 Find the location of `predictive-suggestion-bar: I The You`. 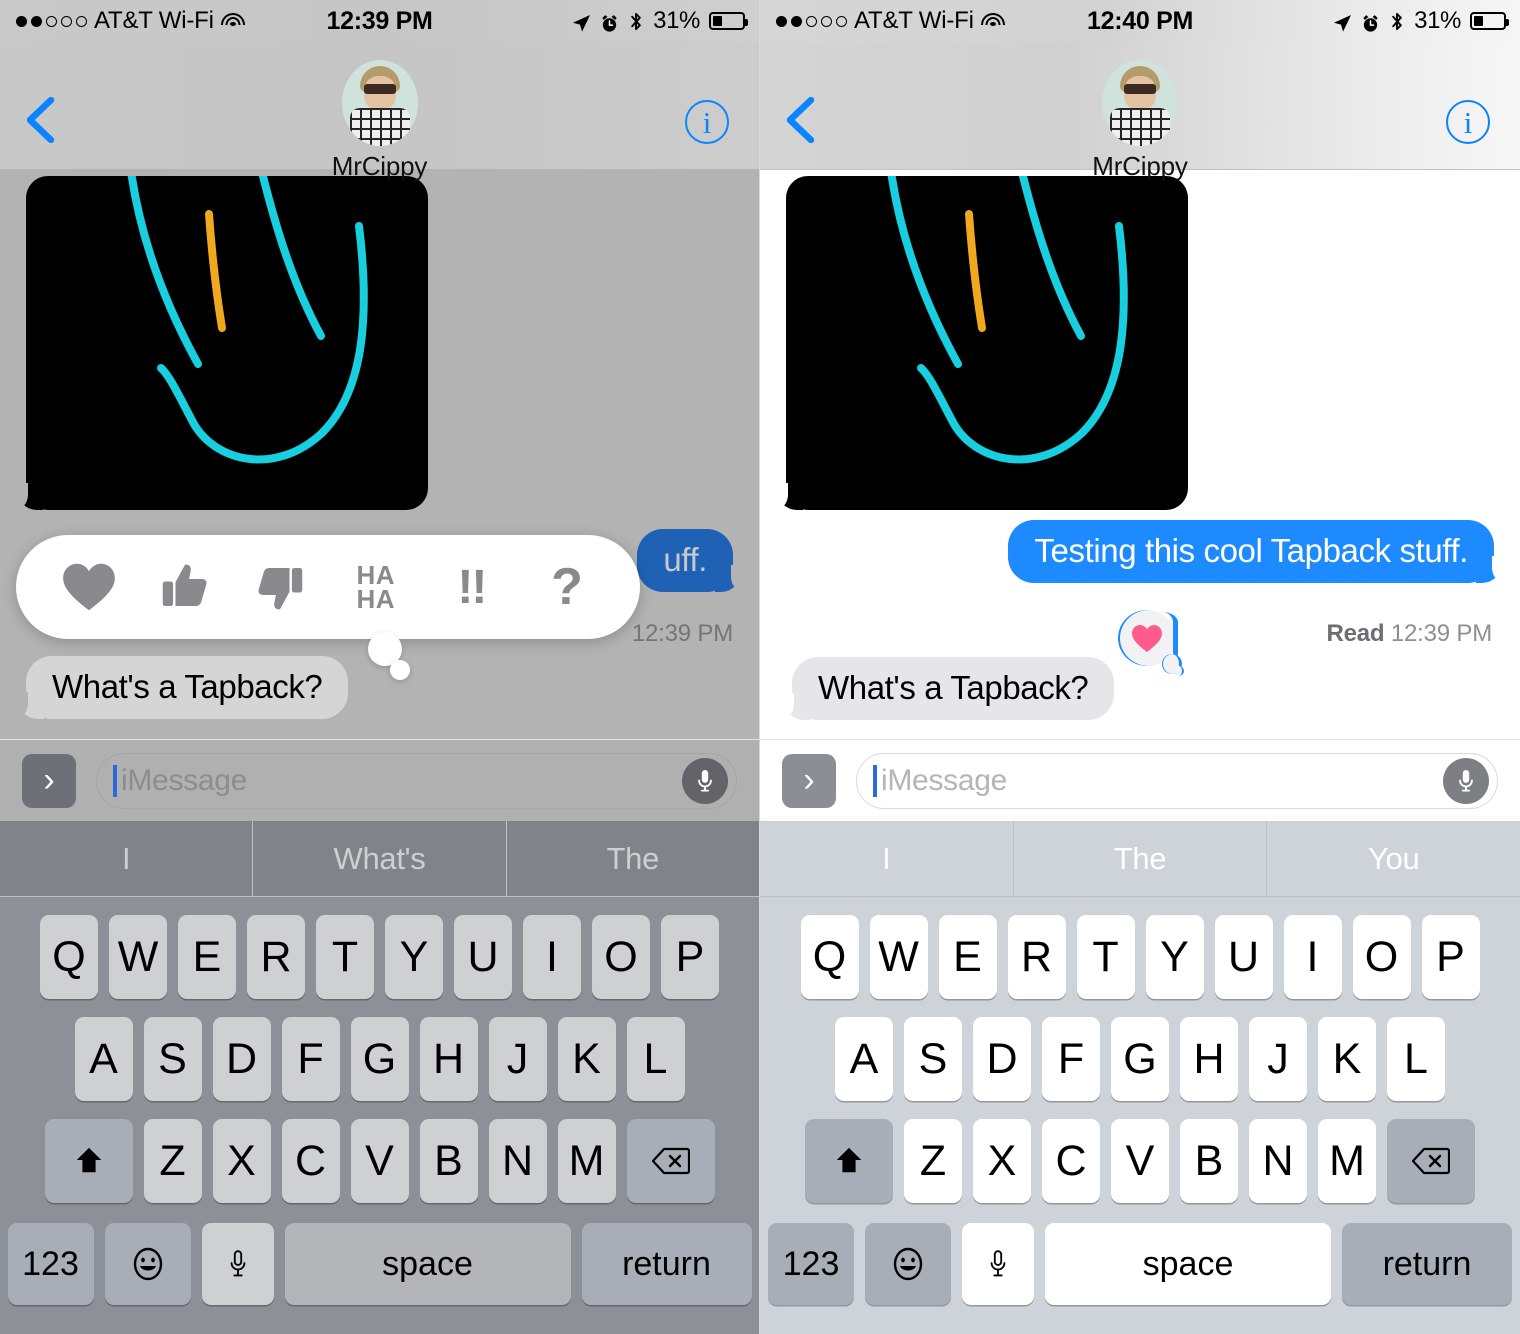

predictive-suggestion-bar: I The You is located at coordinates (1140, 859).